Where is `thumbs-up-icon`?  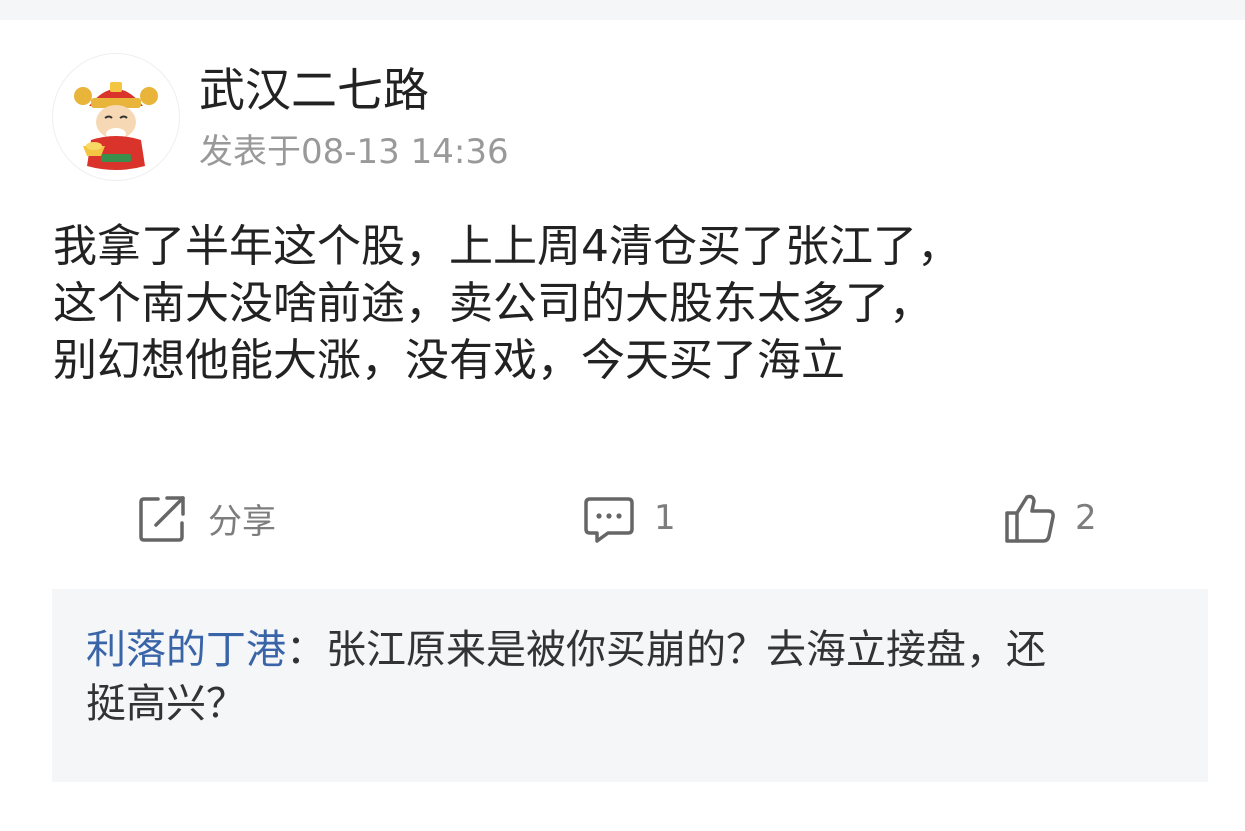
thumbs-up-icon is located at coordinates (1030, 518).